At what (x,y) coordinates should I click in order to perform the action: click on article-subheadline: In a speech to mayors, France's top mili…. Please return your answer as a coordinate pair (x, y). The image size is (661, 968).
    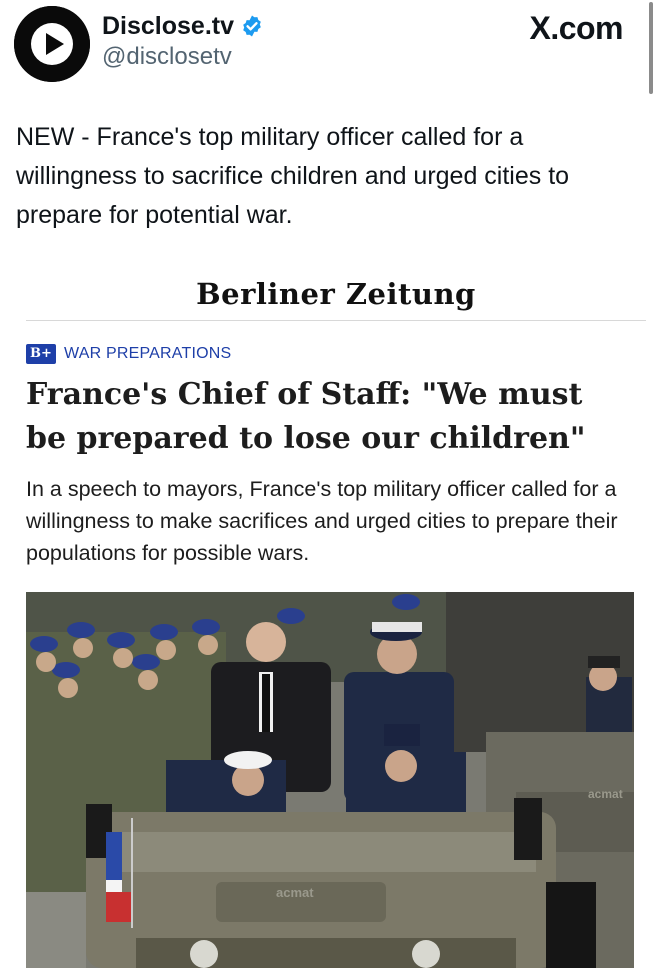
    Looking at the image, I should click on (322, 521).